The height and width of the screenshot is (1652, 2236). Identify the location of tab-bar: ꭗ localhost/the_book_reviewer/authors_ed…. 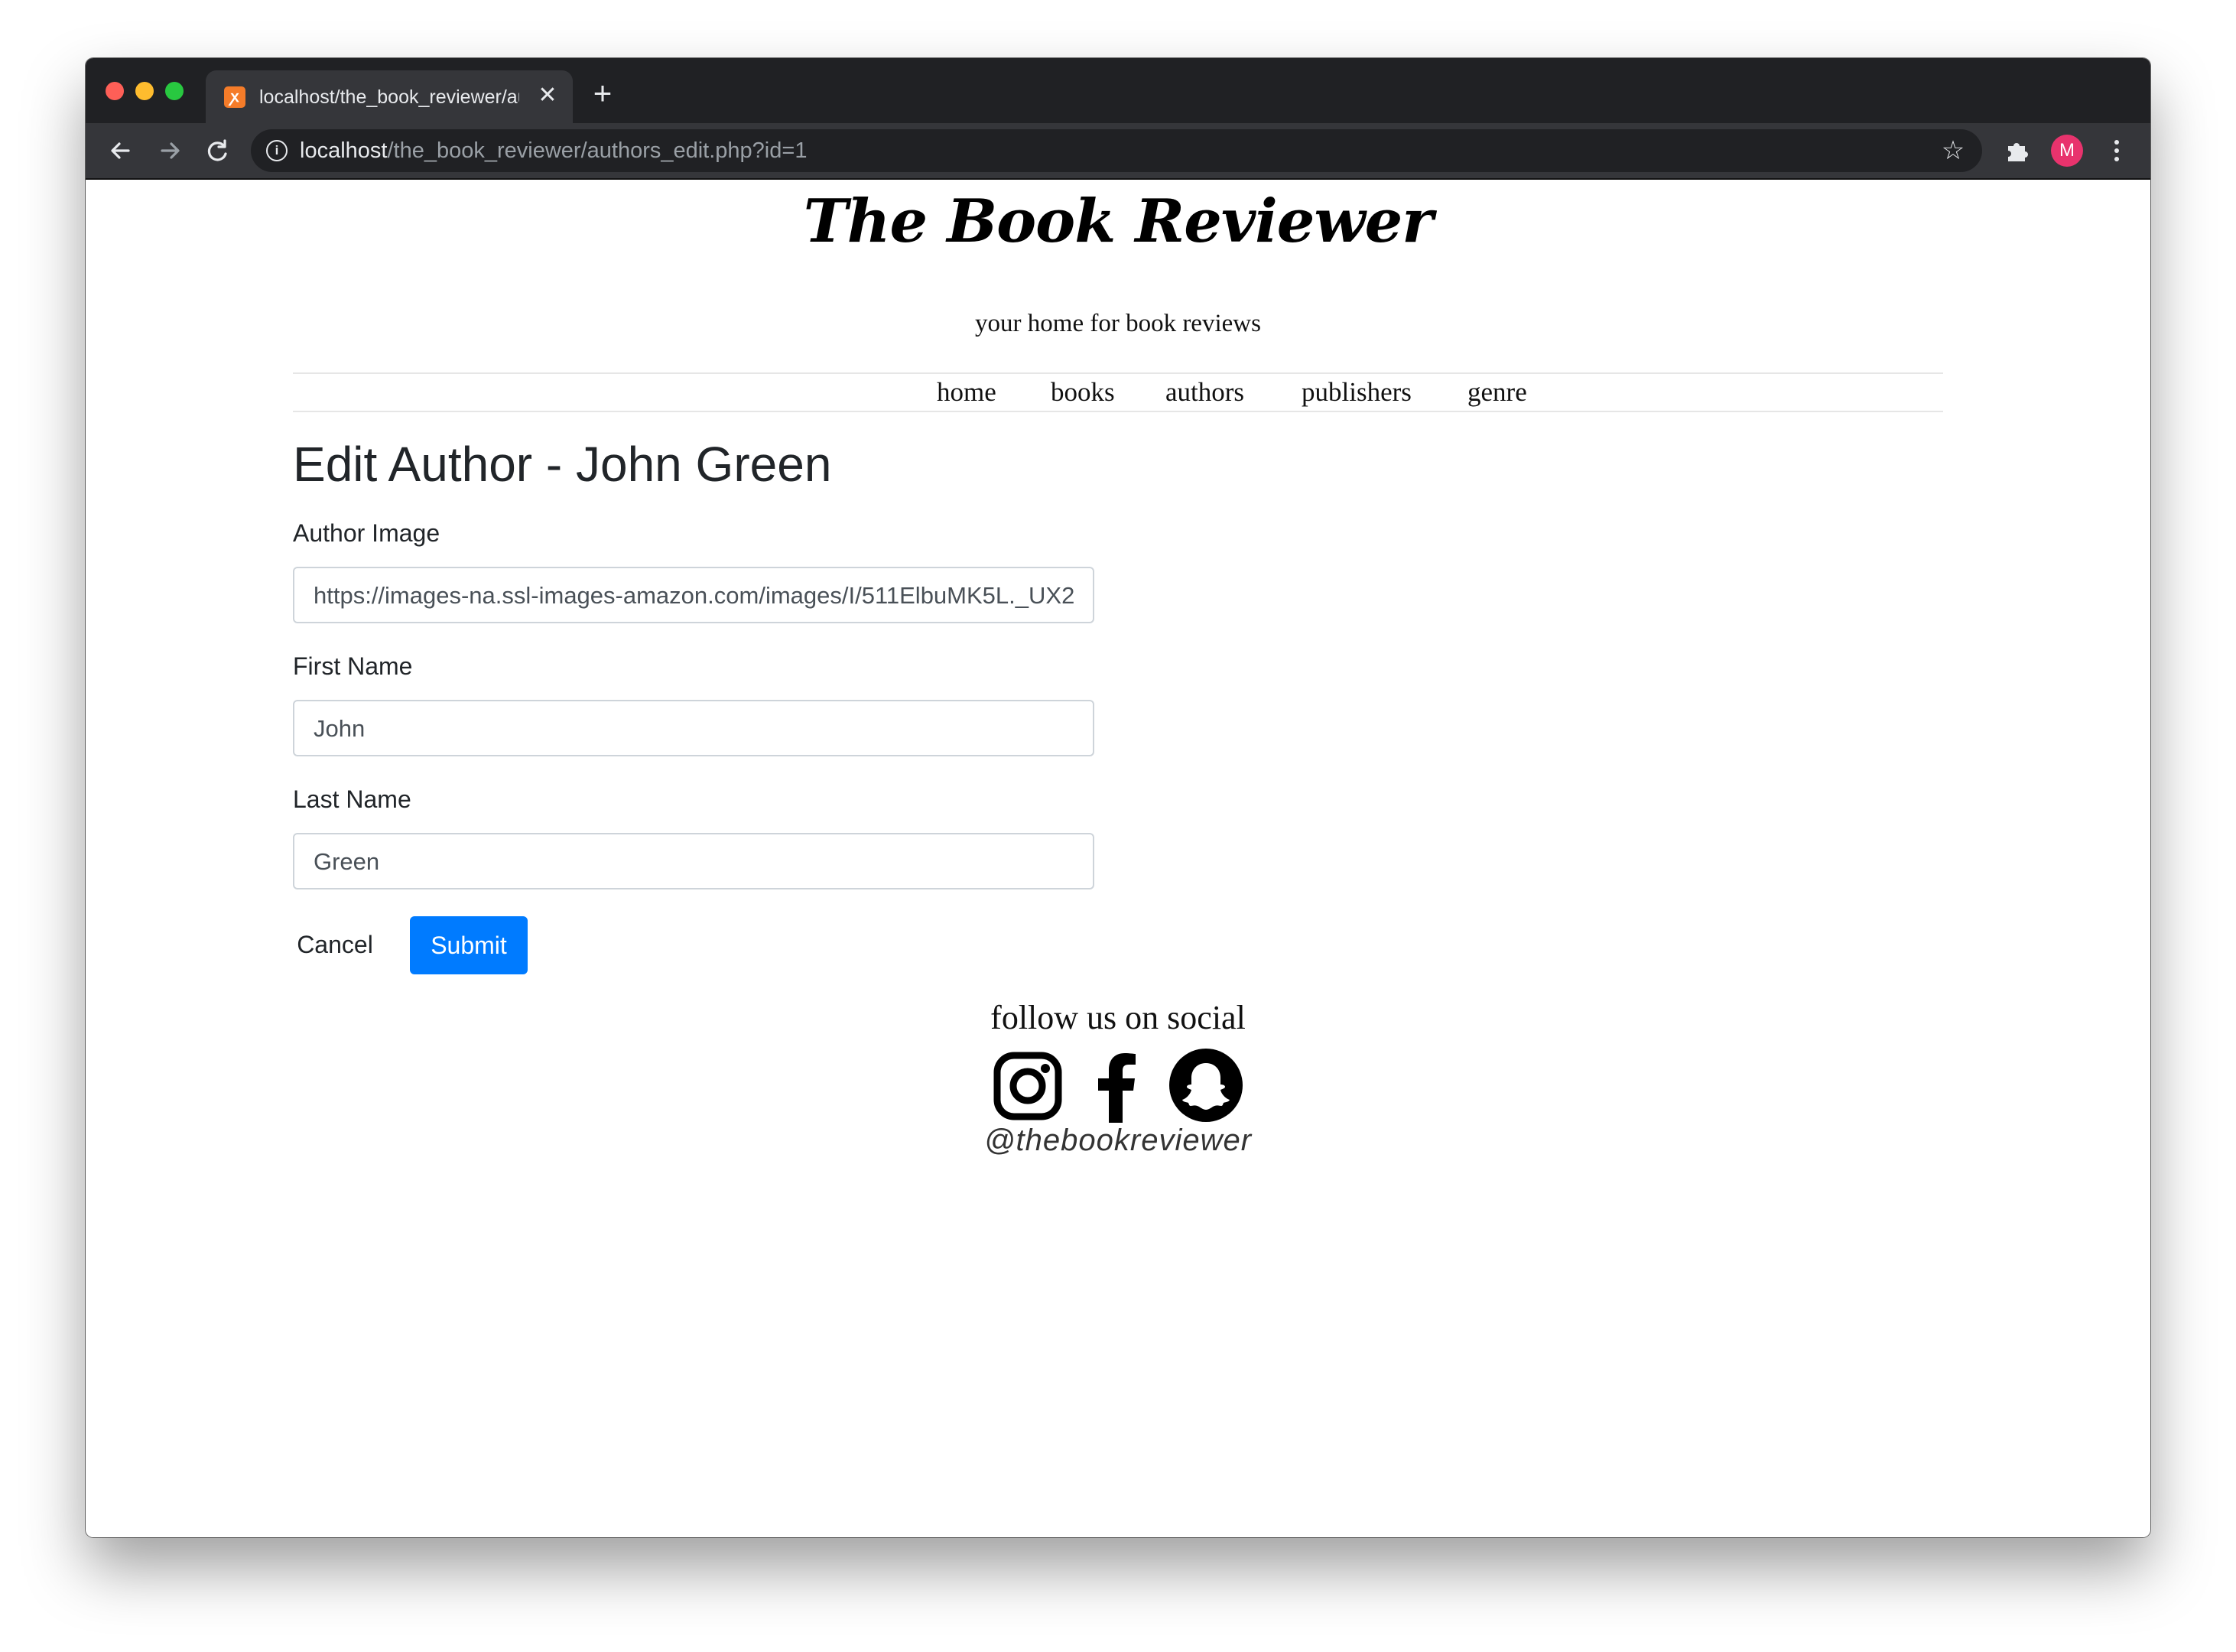
(1118, 91).